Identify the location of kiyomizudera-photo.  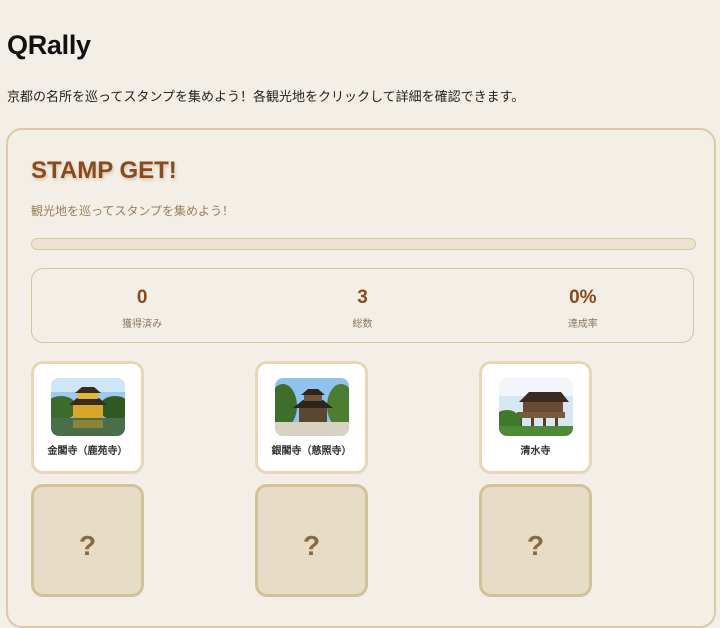
(536, 407).